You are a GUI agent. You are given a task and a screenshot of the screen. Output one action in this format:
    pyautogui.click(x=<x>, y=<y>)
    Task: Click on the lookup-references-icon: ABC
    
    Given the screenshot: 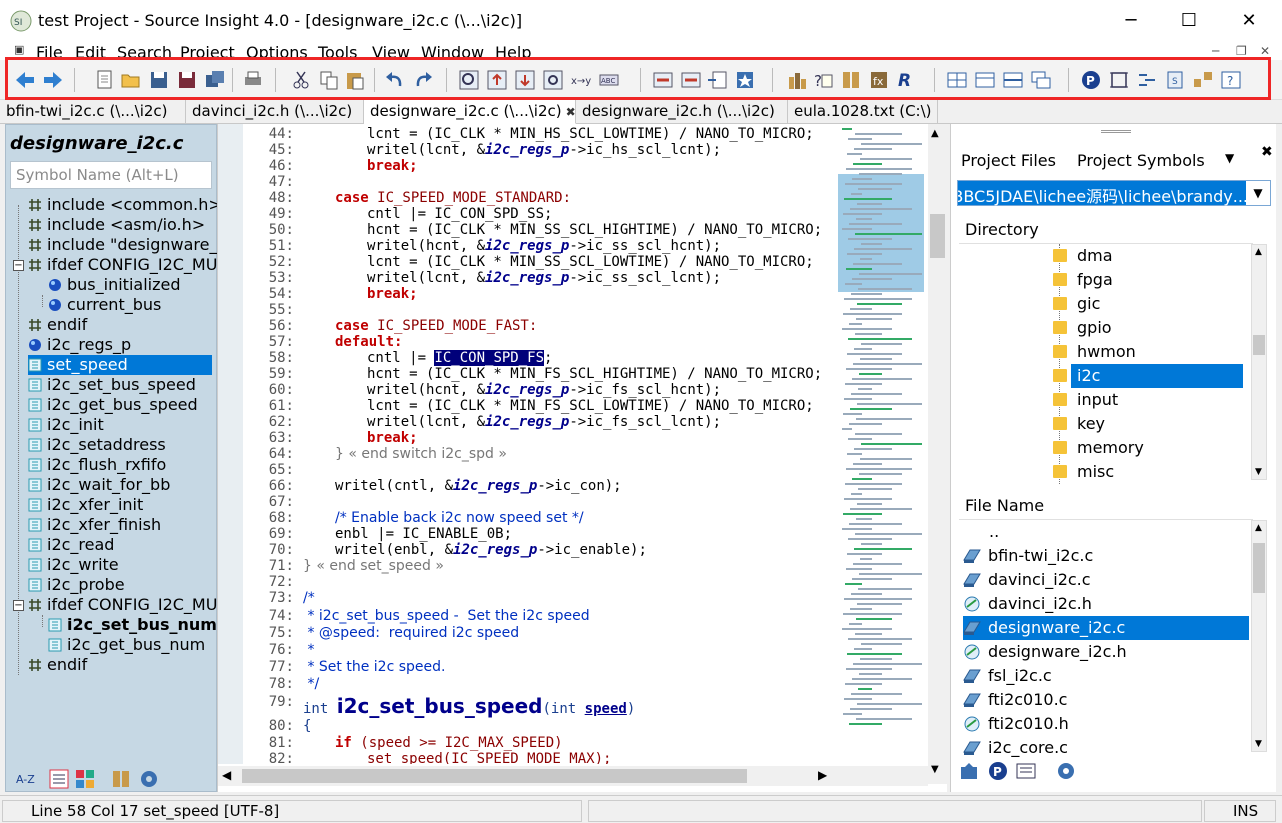 What is the action you would take?
    pyautogui.click(x=609, y=80)
    